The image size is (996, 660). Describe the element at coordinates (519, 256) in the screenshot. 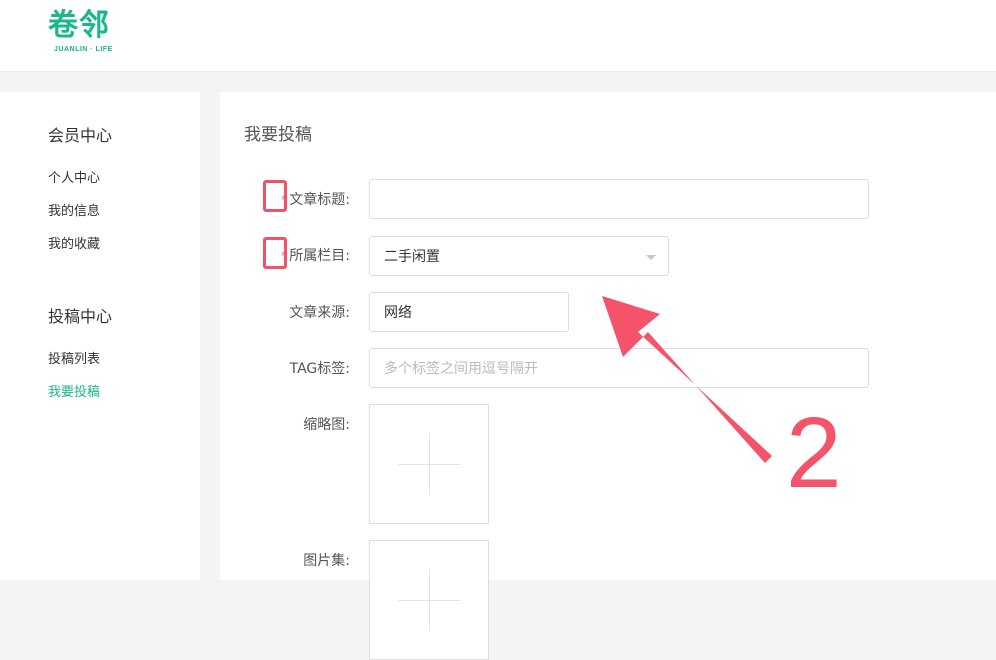

I see `category-select: 二手闲置` at that location.